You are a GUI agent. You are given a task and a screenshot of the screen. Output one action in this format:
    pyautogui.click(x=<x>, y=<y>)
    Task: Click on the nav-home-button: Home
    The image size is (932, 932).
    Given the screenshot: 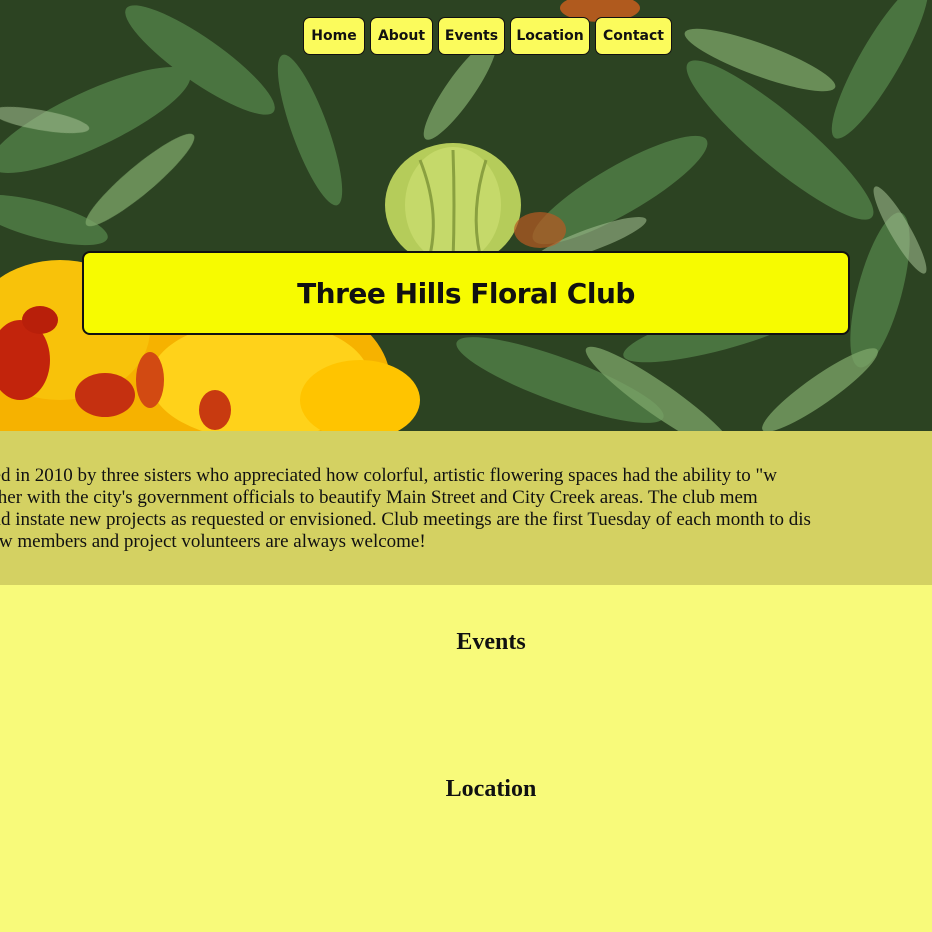 What is the action you would take?
    pyautogui.click(x=334, y=36)
    